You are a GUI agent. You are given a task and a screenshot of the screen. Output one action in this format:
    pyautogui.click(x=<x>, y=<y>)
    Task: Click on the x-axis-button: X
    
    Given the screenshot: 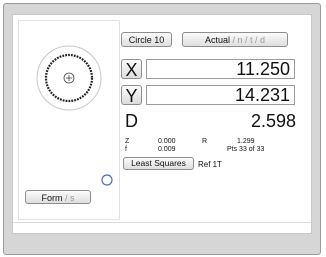 What is the action you would take?
    pyautogui.click(x=131, y=69)
    